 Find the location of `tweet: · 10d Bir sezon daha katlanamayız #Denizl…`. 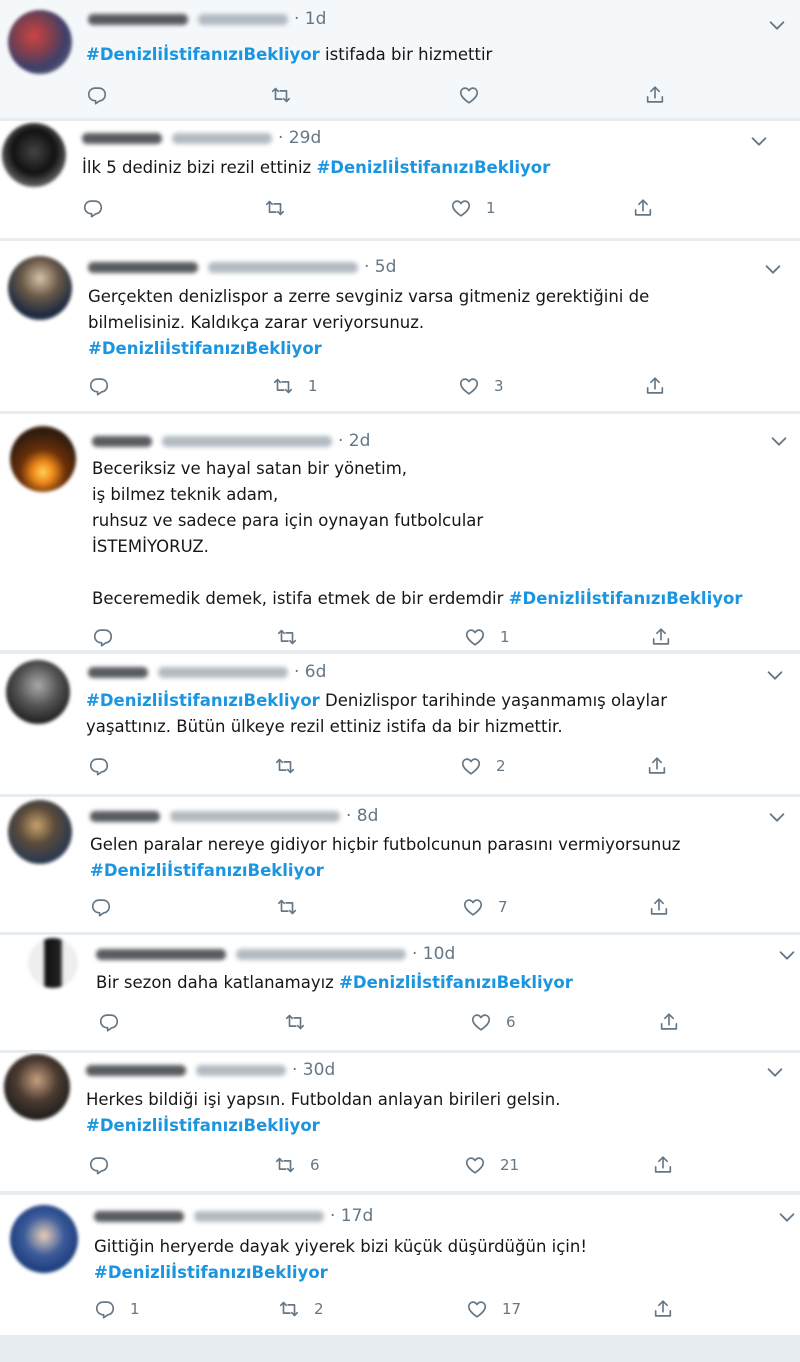

tweet: · 10d Bir sezon daha katlanamayız #Denizl… is located at coordinates (400, 992).